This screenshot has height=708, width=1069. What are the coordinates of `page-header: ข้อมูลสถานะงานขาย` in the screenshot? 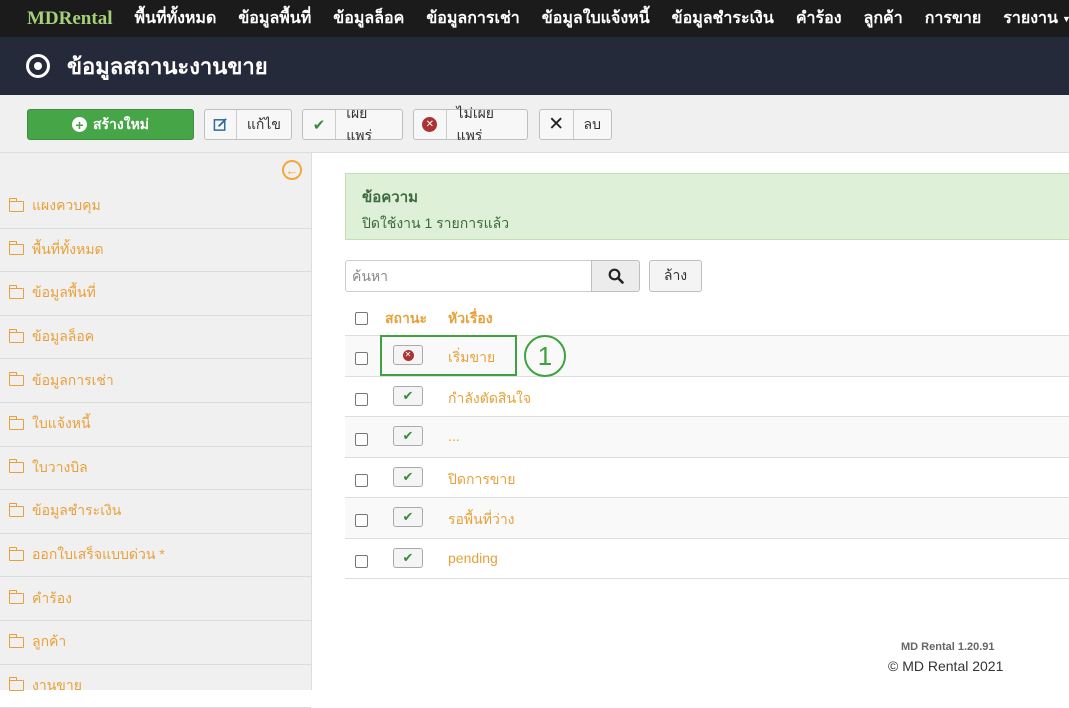 It's located at (534, 66).